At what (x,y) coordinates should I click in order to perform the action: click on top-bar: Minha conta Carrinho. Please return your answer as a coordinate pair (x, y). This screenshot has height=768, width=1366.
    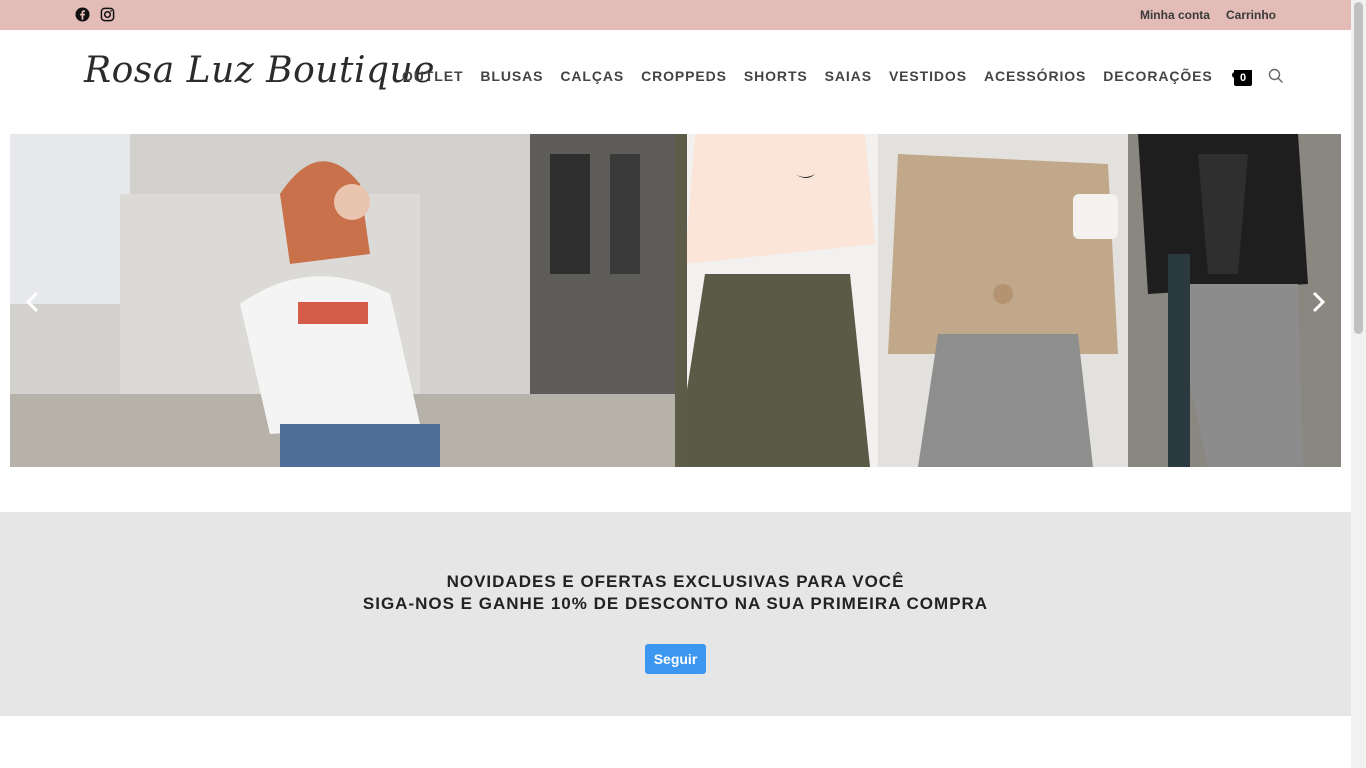
    Looking at the image, I should click on (675, 15).